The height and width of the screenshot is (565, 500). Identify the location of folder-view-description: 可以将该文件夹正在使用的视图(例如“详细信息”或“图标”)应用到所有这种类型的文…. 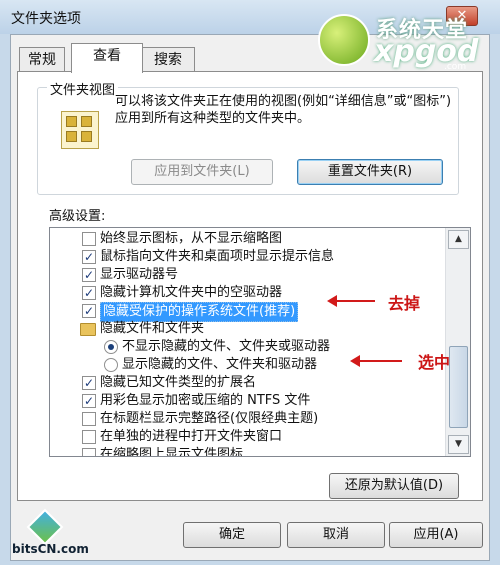
(283, 110).